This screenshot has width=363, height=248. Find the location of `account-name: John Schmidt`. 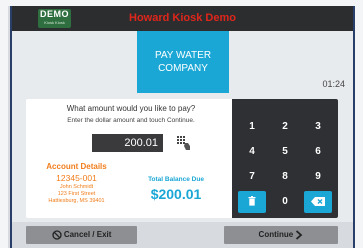

account-name: John Schmidt is located at coordinates (76, 187).